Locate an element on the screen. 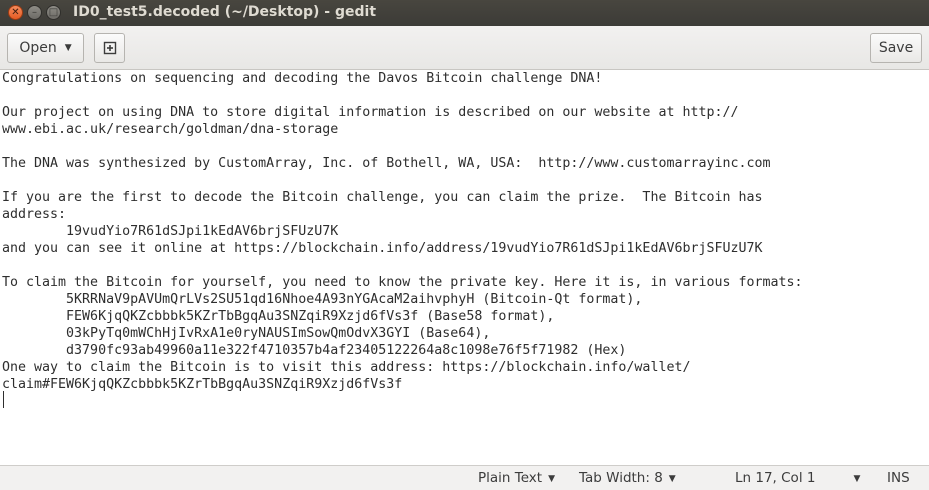 This screenshot has width=929, height=490. save-label: Save is located at coordinates (896, 48).